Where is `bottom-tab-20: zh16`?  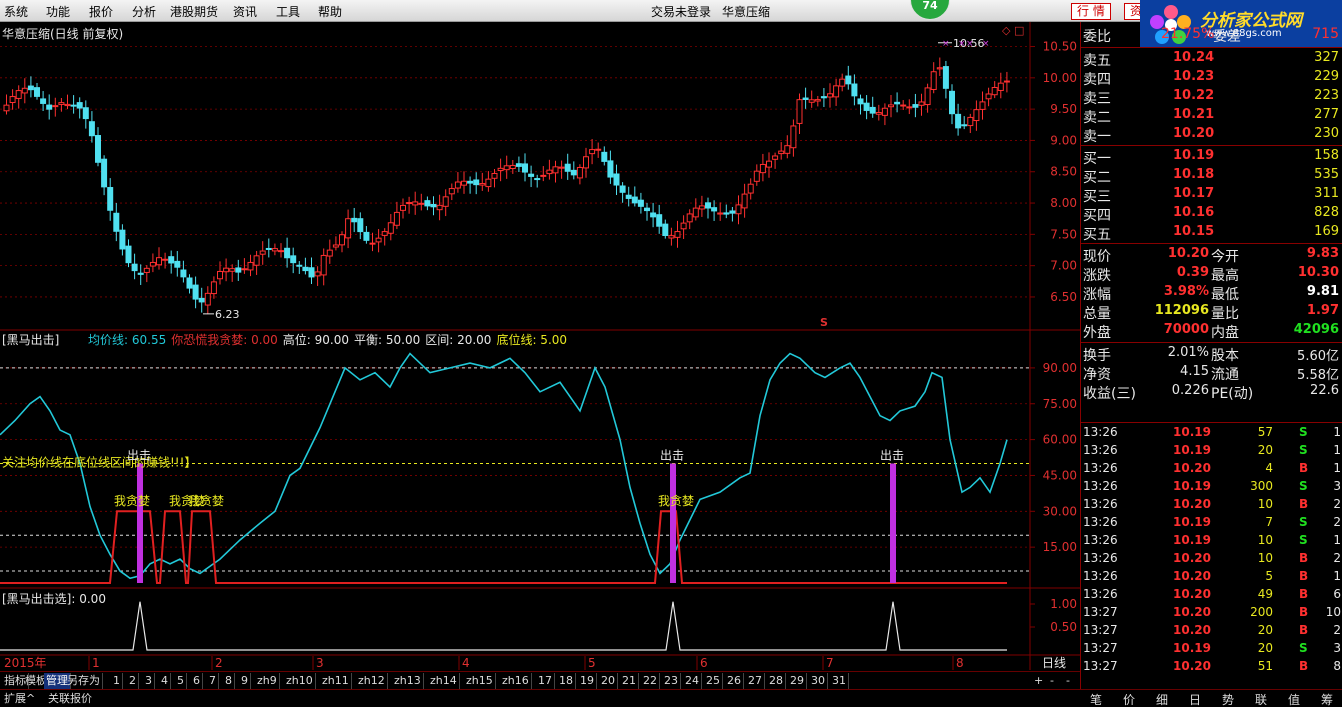 bottom-tab-20: zh16 is located at coordinates (516, 681).